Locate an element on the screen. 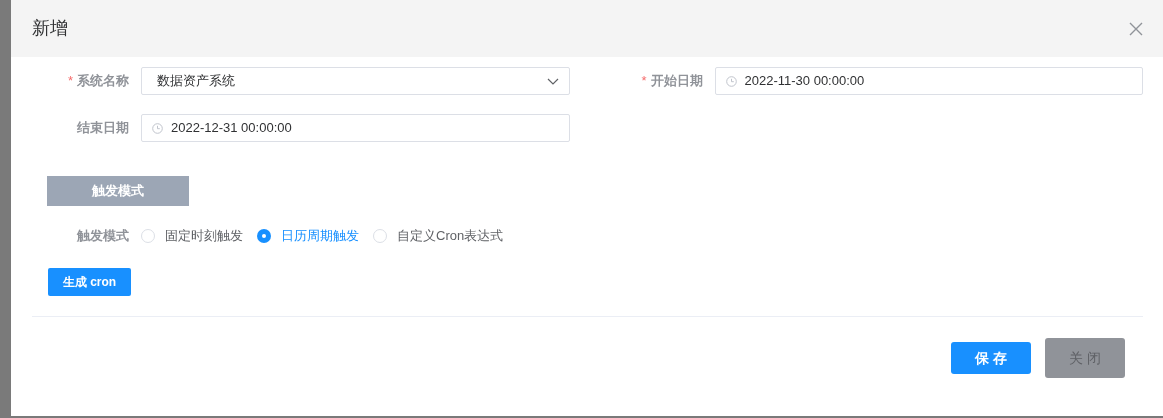 This screenshot has height=418, width=1163. field-label: 系统名称 is located at coordinates (103, 81).